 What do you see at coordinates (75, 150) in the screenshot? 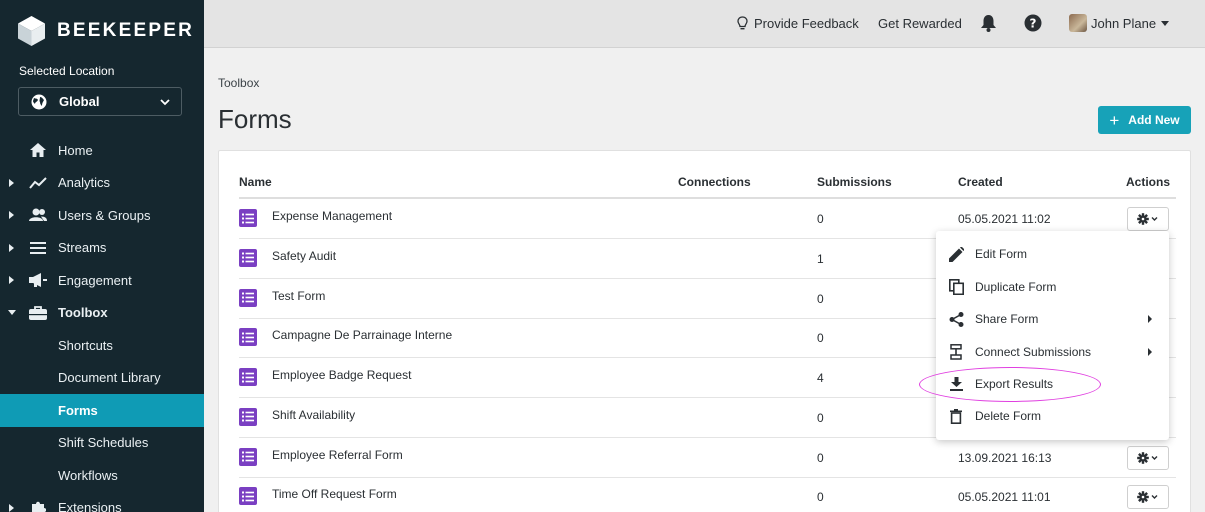
I see `sidebar-item-label: Home` at bounding box center [75, 150].